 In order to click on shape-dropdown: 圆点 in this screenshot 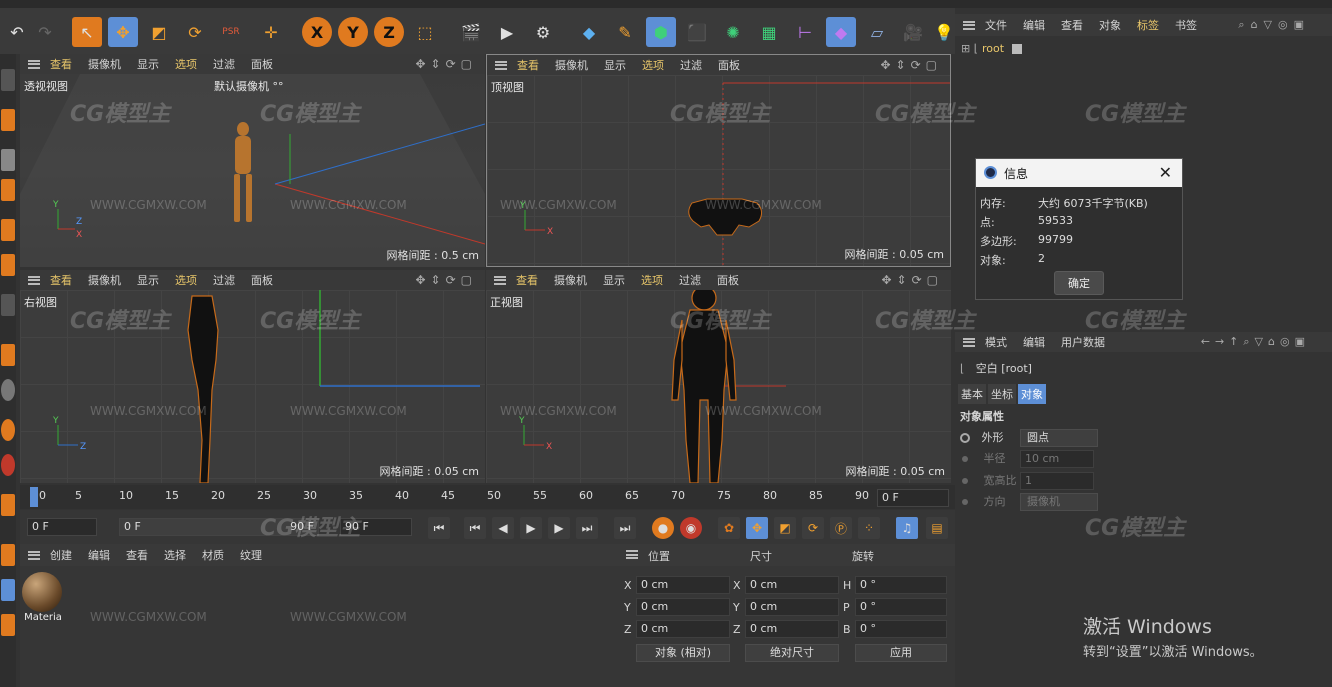, I will do `click(1059, 438)`.